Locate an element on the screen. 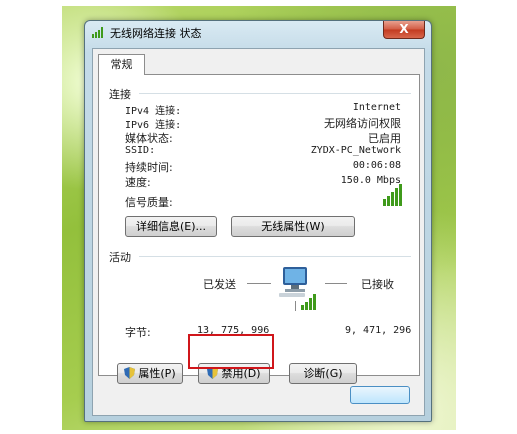 The width and height of the screenshot is (517, 434). activity-divider is located at coordinates (275, 256).